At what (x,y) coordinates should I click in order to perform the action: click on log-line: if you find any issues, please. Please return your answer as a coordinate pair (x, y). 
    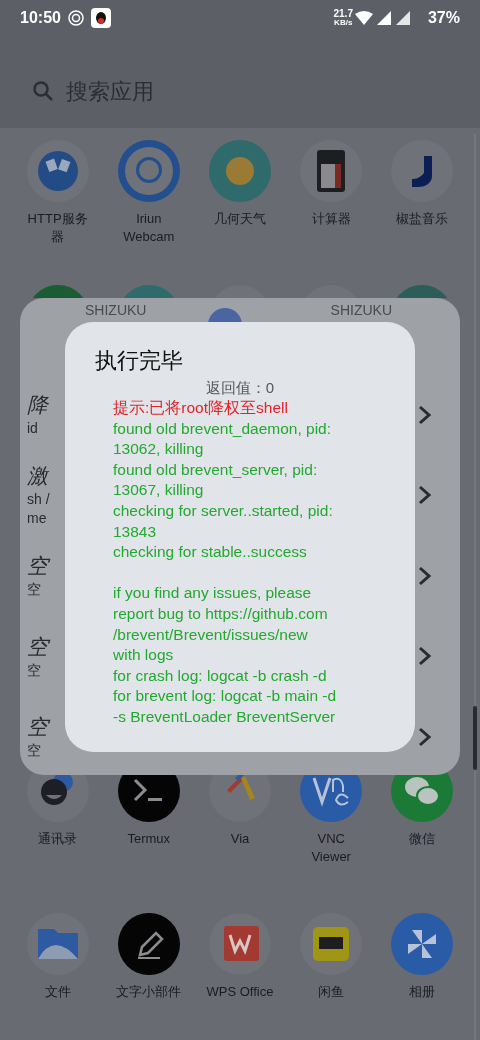
    Looking at the image, I should click on (212, 593).